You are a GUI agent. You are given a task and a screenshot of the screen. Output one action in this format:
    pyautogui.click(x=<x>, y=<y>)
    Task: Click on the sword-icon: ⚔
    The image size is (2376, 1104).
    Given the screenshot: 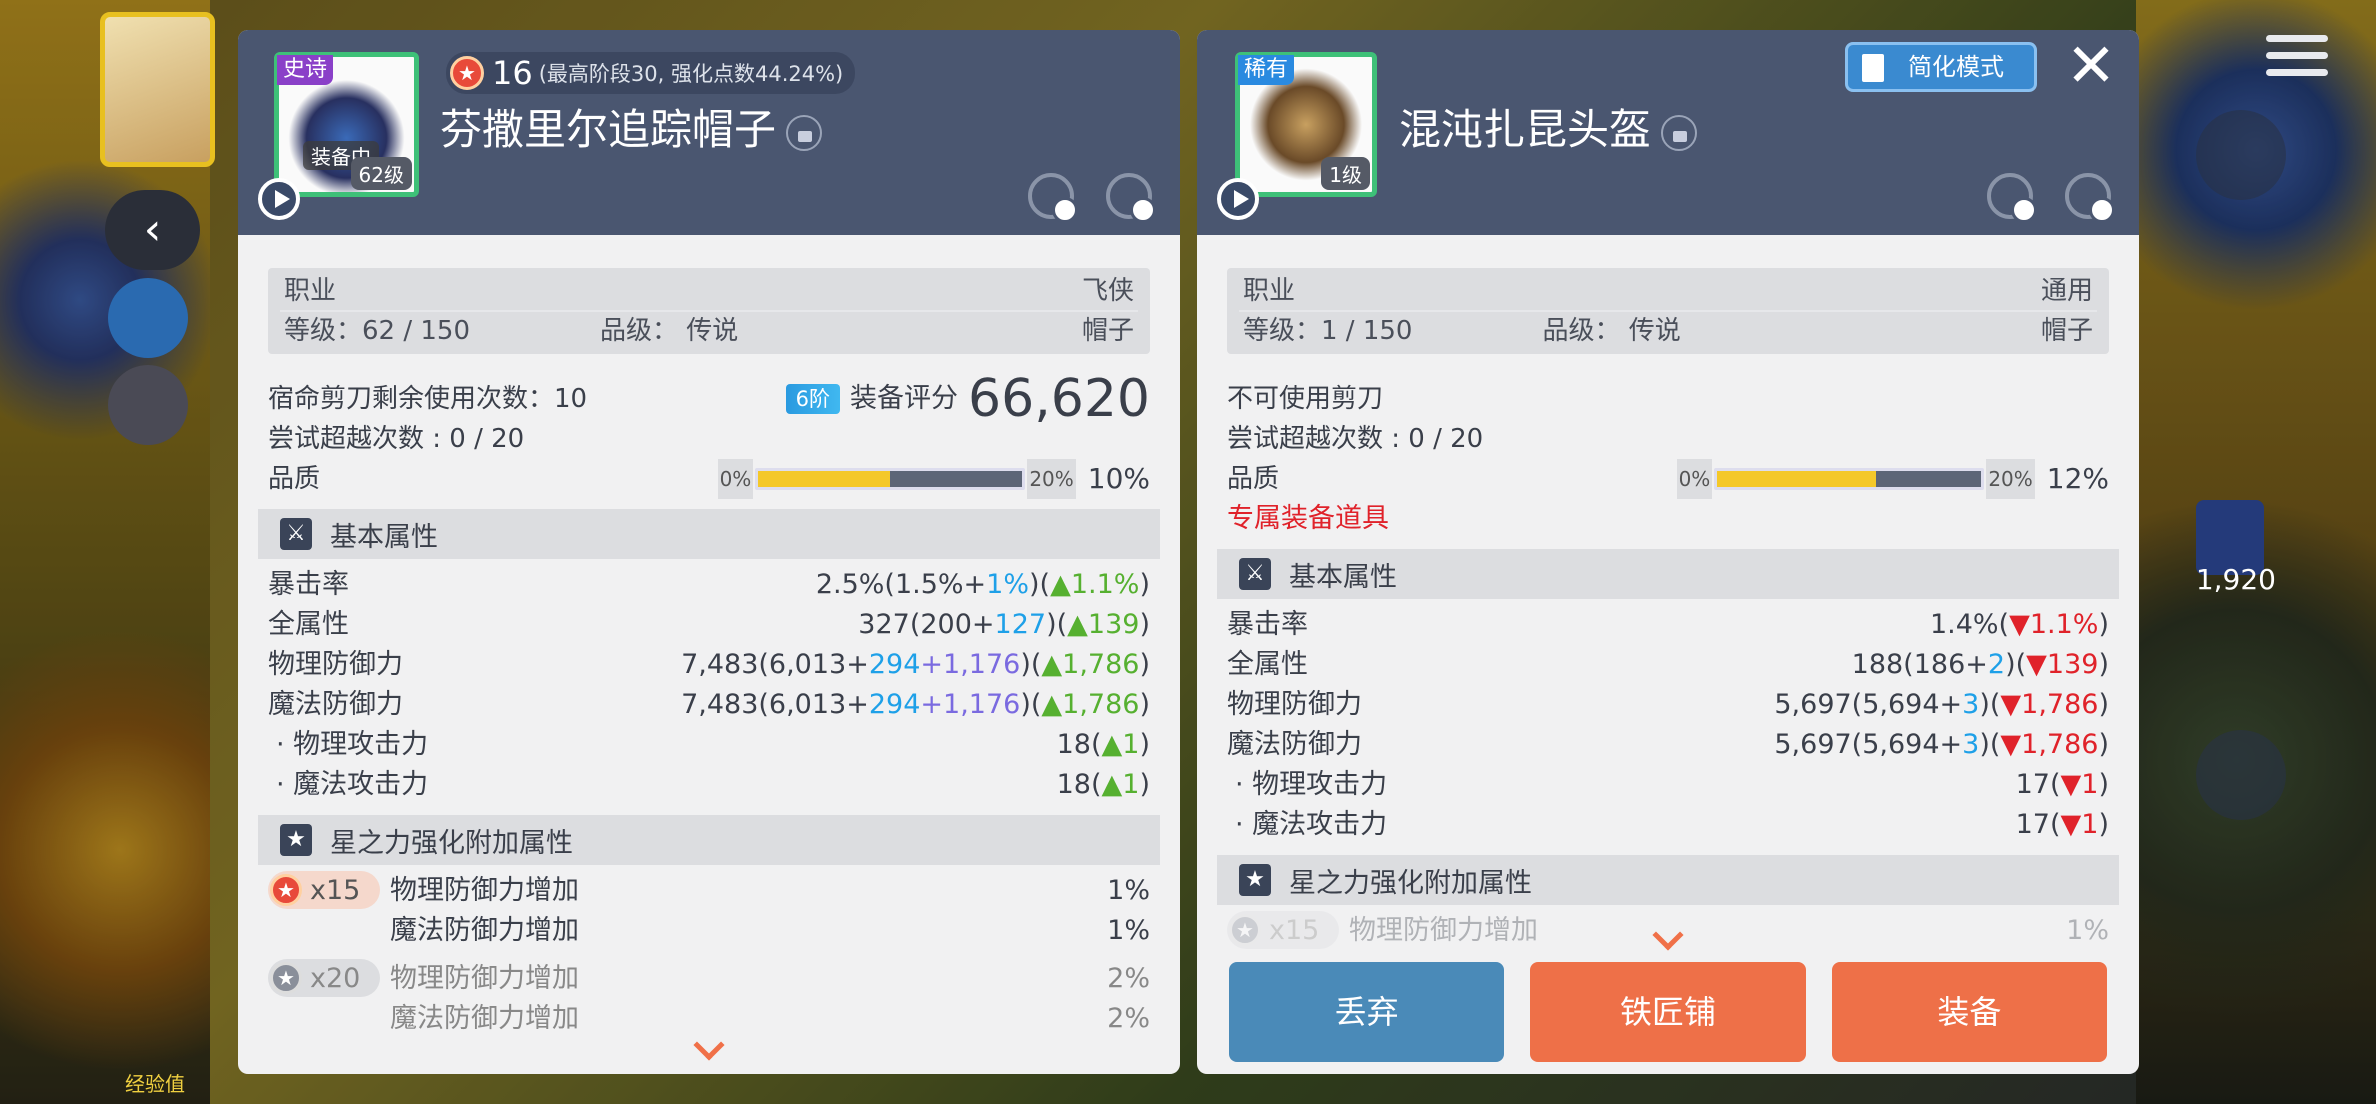 What is the action you would take?
    pyautogui.click(x=1255, y=574)
    